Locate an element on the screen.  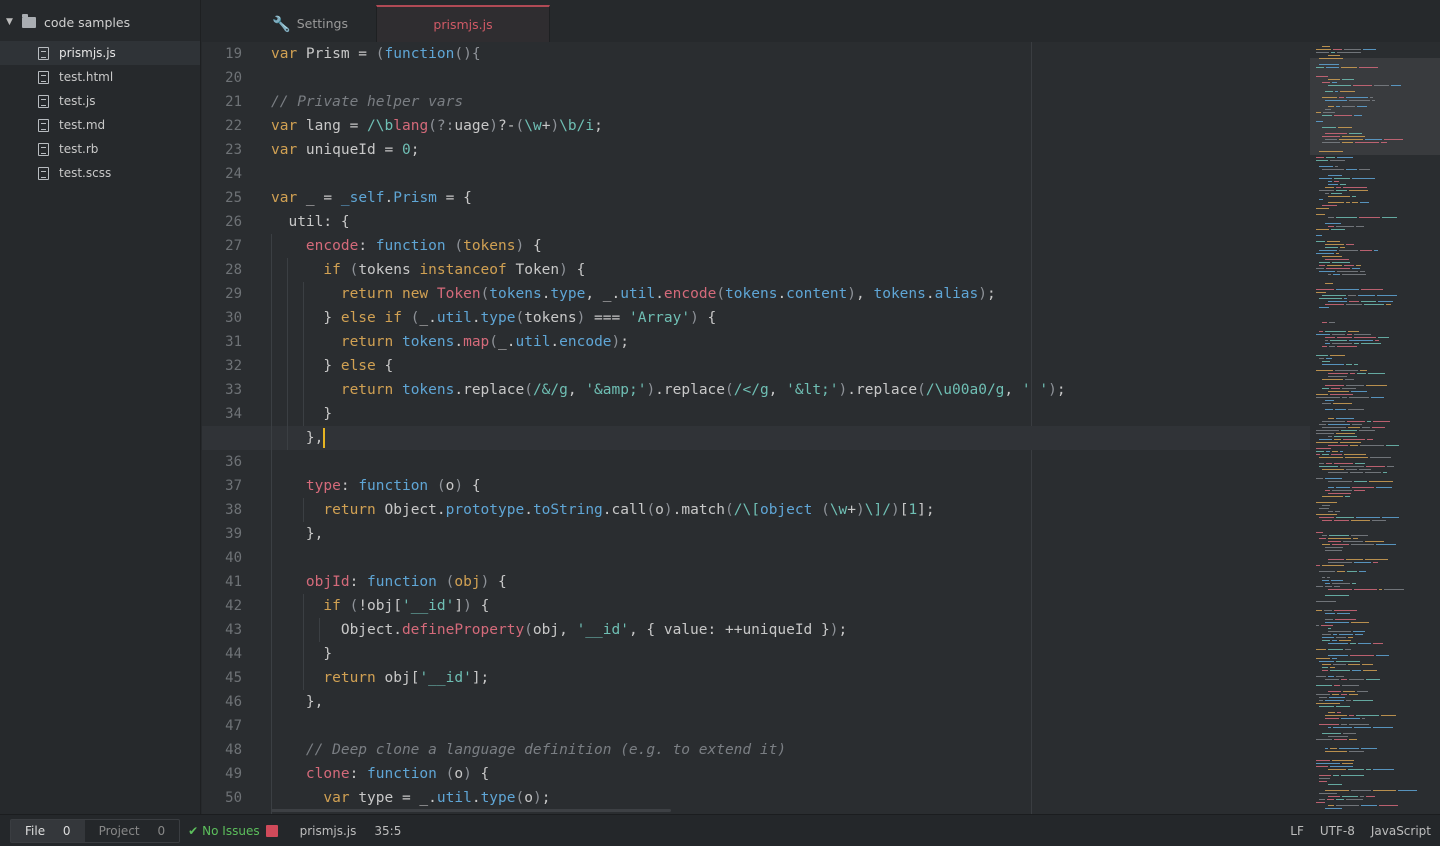
line-number: 20 is located at coordinates (222, 78).